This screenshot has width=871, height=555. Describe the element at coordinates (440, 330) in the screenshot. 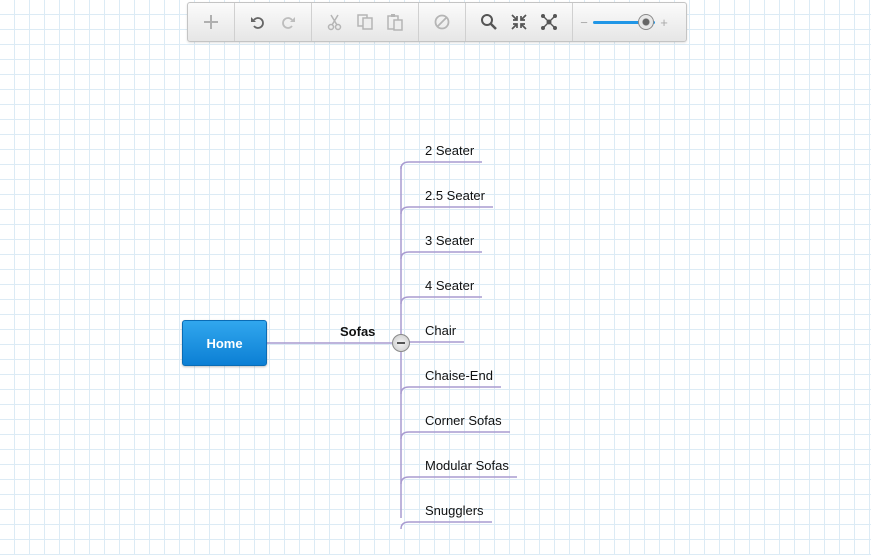

I see `child-node: Chair` at that location.